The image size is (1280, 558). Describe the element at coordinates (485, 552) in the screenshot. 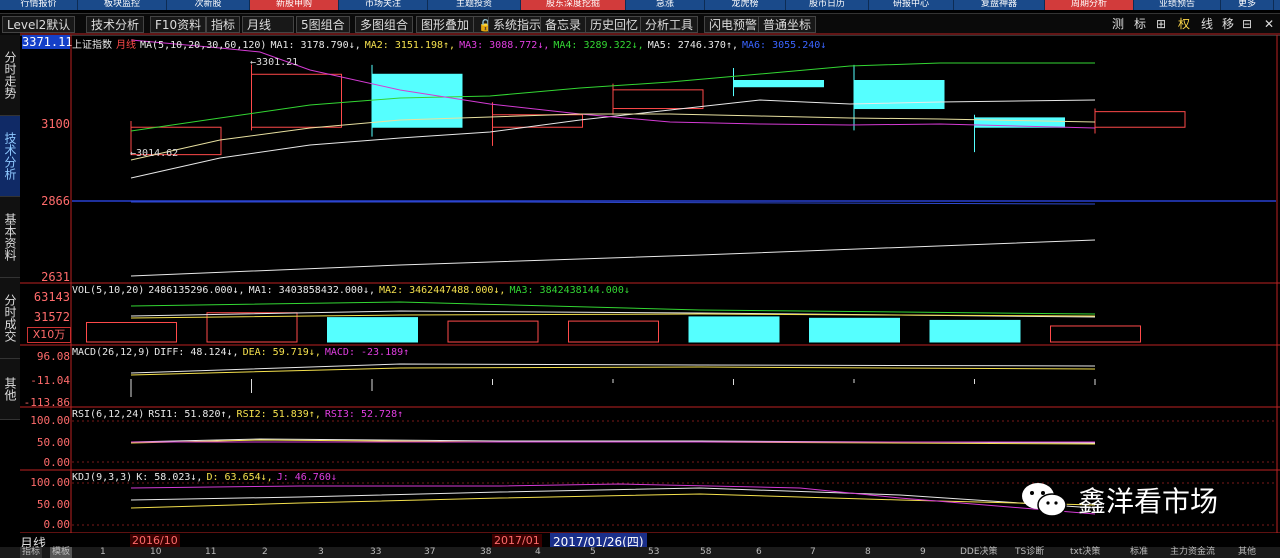

I see `bottom-tab: 38` at that location.